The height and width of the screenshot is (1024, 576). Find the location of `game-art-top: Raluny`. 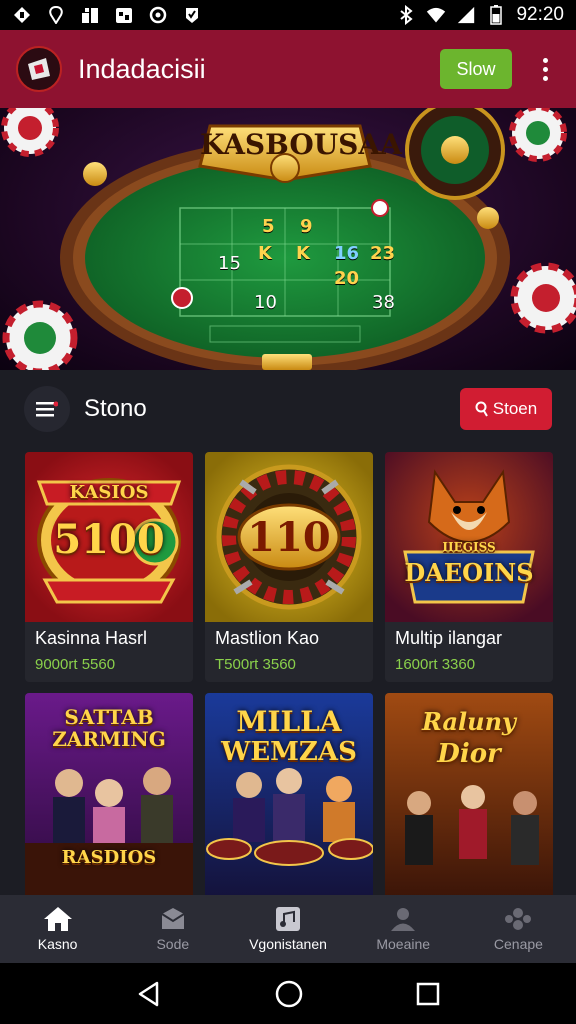

game-art-top: Raluny is located at coordinates (468, 721).